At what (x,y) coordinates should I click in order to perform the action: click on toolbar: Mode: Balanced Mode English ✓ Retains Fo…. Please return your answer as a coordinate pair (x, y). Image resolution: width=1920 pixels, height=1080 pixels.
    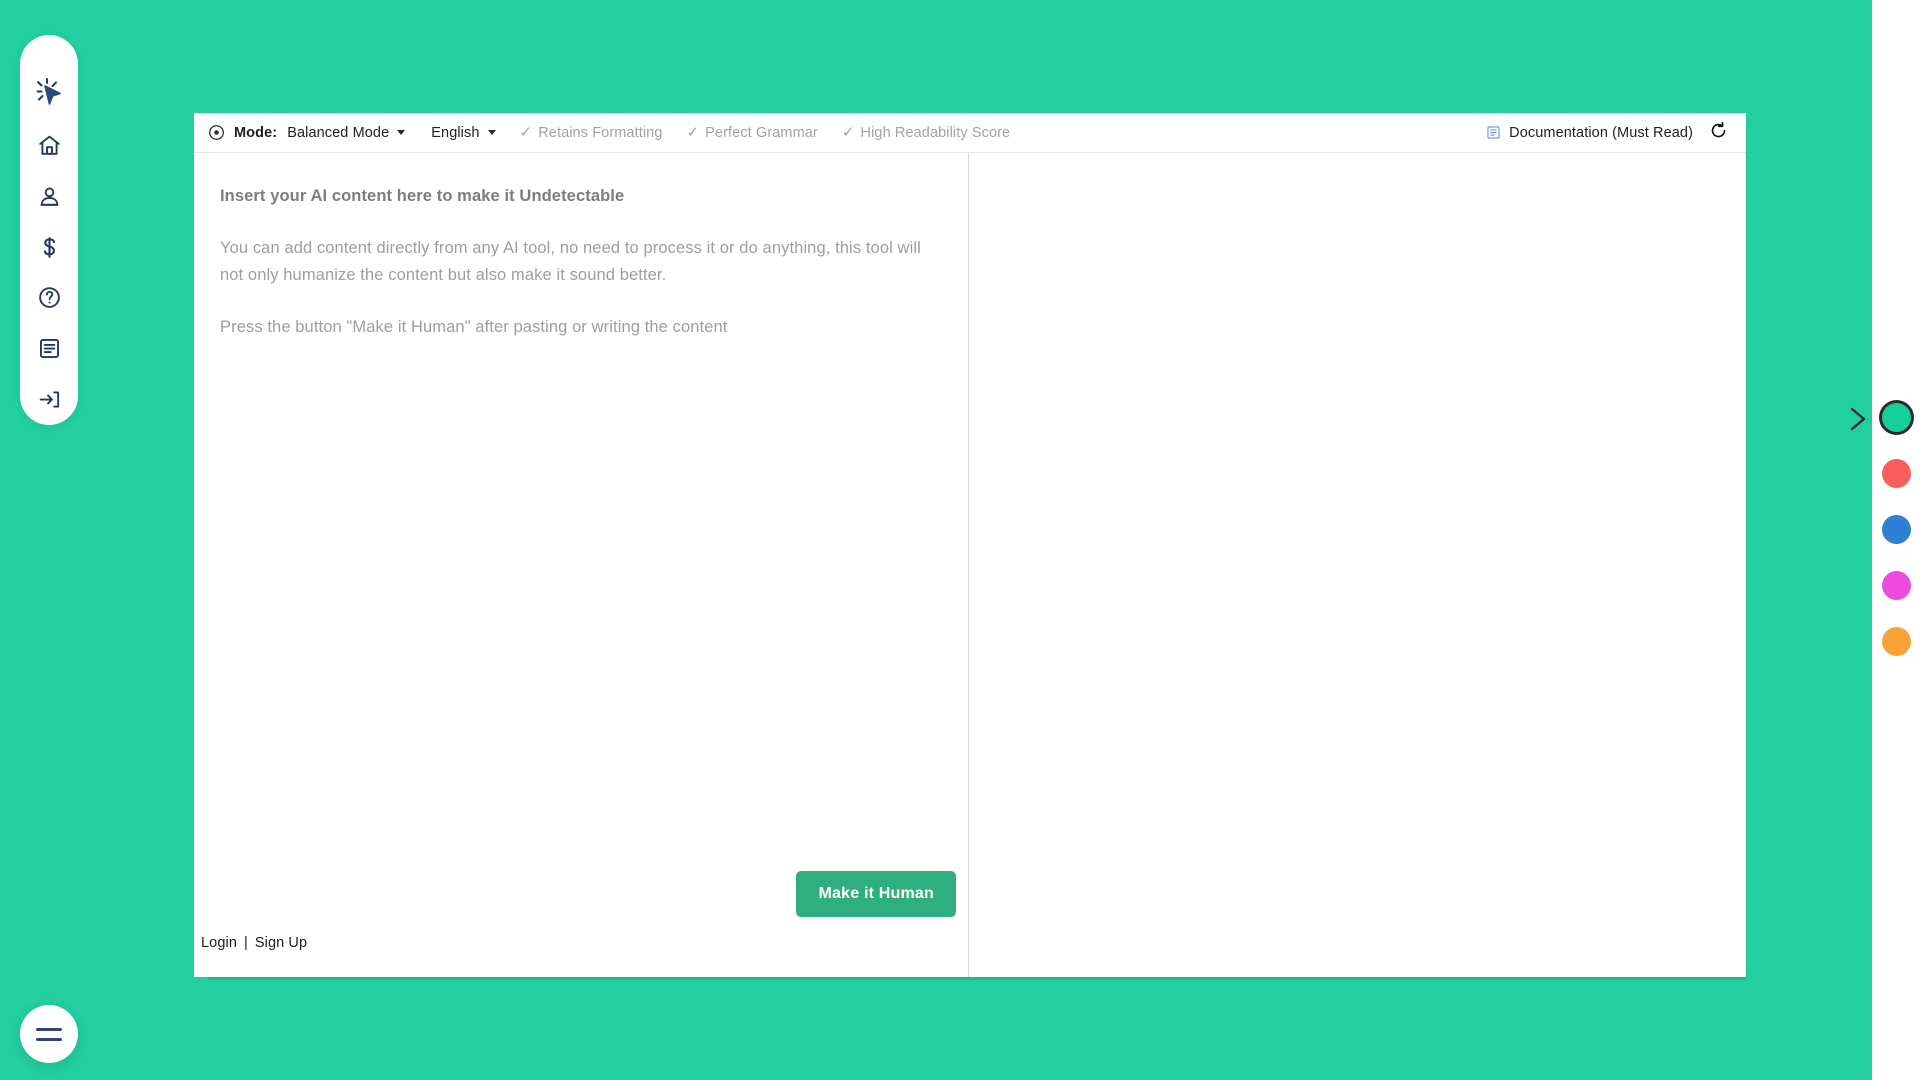
    Looking at the image, I should click on (970, 133).